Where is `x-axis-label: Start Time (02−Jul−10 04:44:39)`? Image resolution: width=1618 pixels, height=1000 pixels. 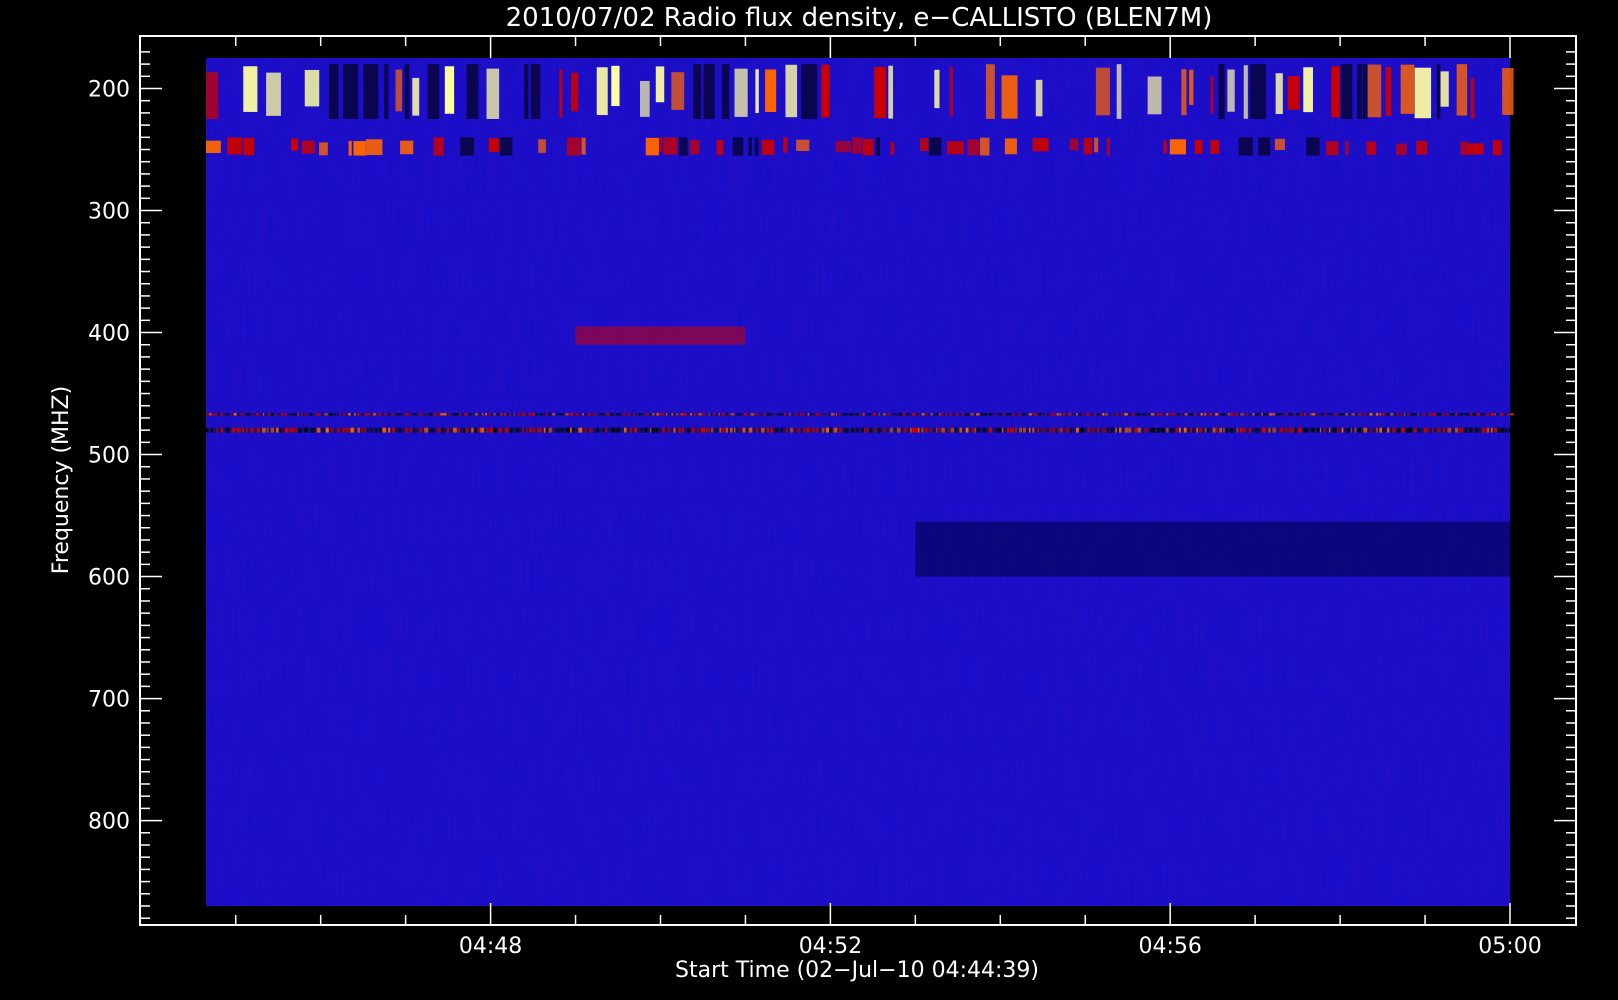
x-axis-label: Start Time (02−Jul−10 04:44:39) is located at coordinates (857, 970).